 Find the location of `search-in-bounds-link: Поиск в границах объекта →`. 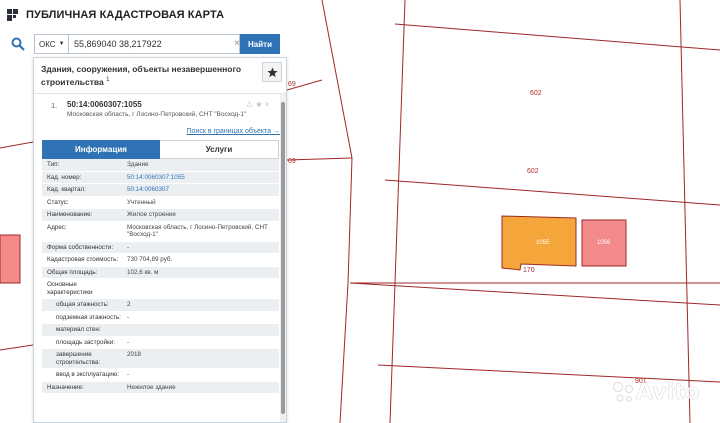

search-in-bounds-link: Поиск в границах объекта → is located at coordinates (233, 131).